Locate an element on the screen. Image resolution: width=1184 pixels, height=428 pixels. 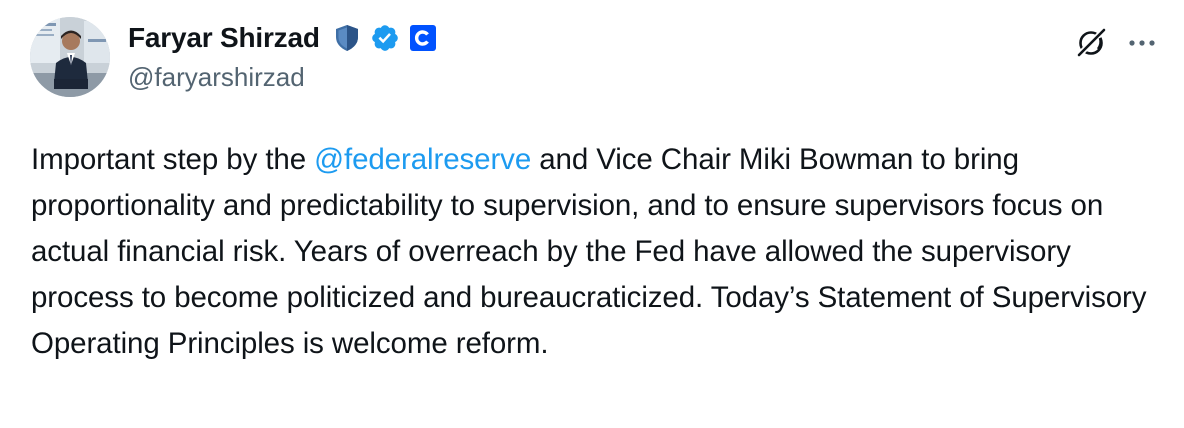
display-name: Faryar Shirzad is located at coordinates (224, 38).